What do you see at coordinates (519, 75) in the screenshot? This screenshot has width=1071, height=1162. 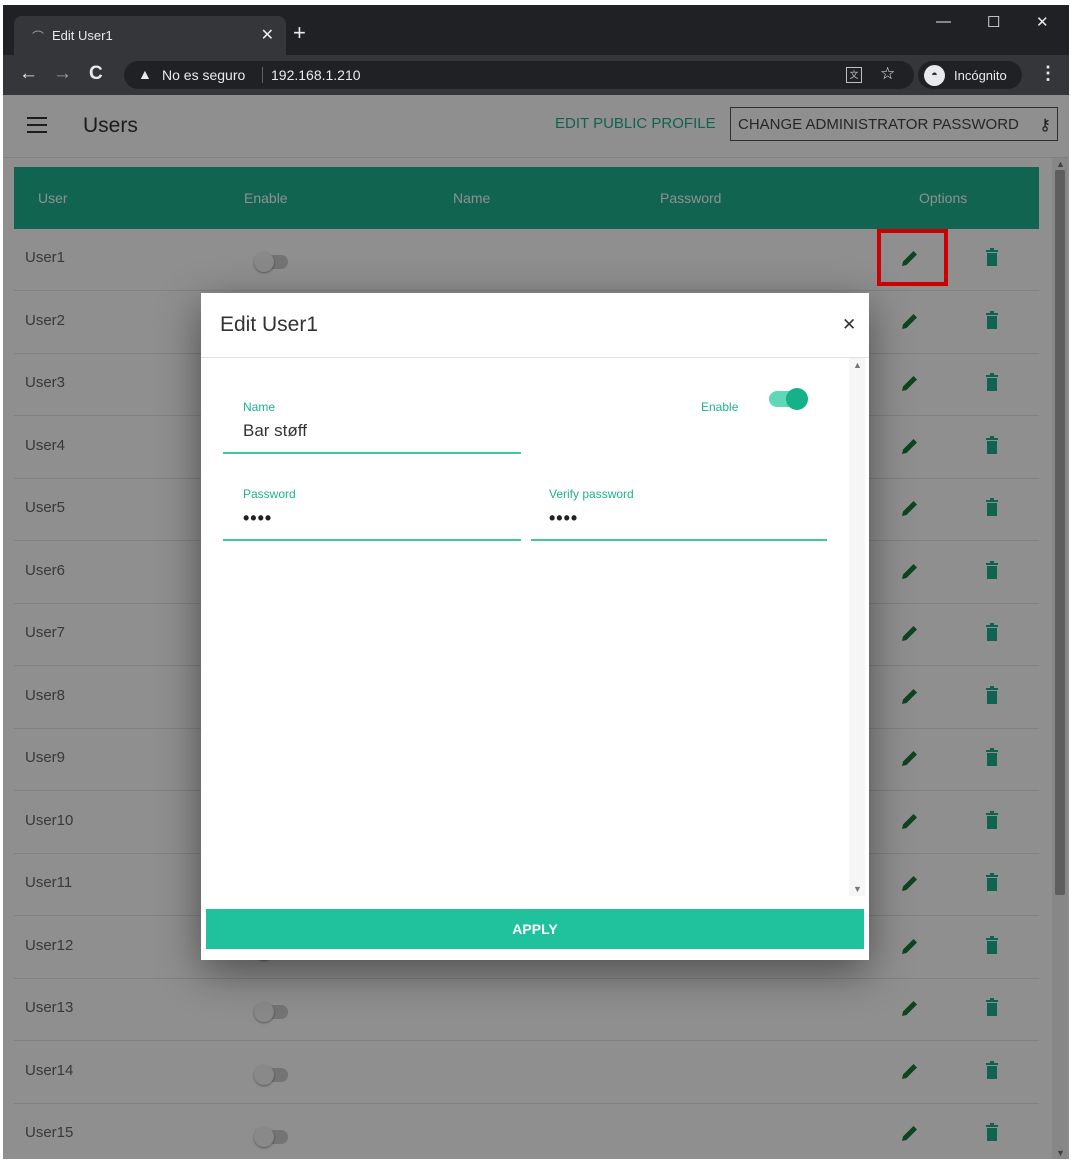 I see `address-bar: ▲ No es seguro 192.168.1.210 文 ☆` at bounding box center [519, 75].